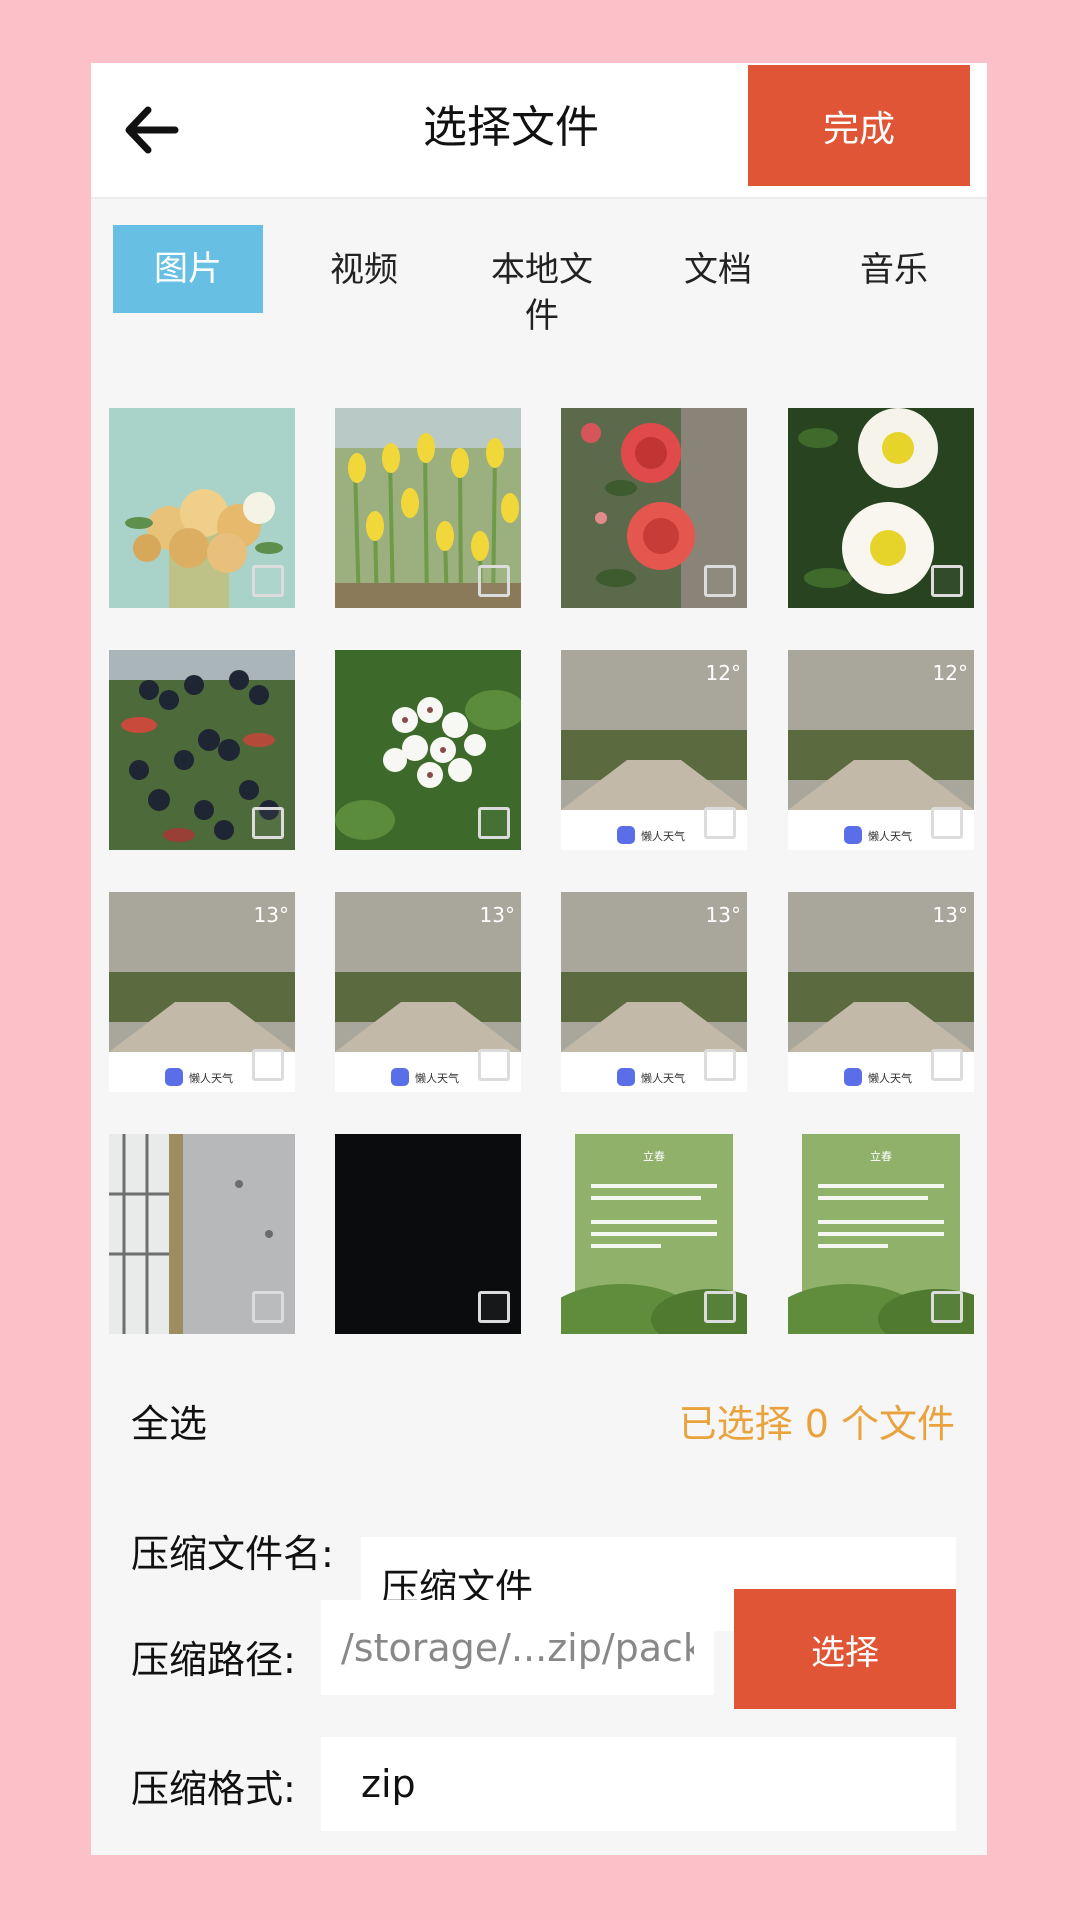  I want to click on choose-path-button: 选择, so click(845, 1649).